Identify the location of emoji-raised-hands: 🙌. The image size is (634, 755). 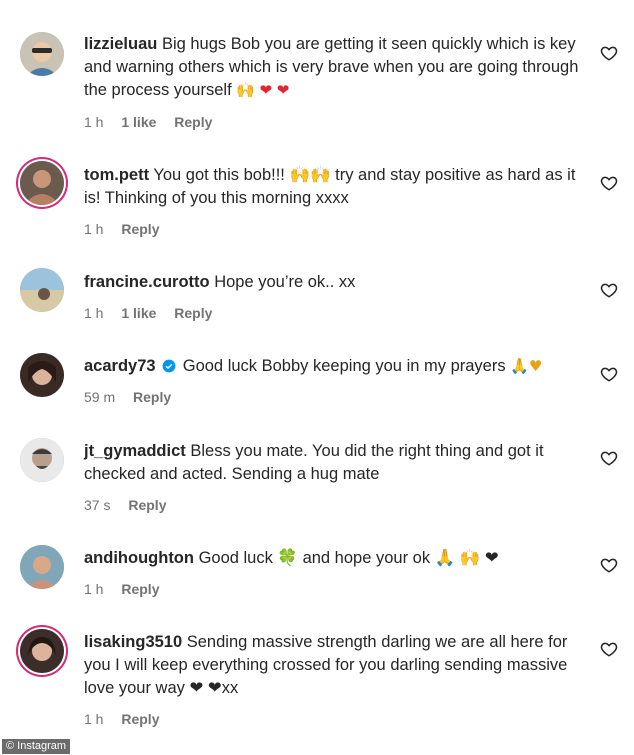
(245, 90).